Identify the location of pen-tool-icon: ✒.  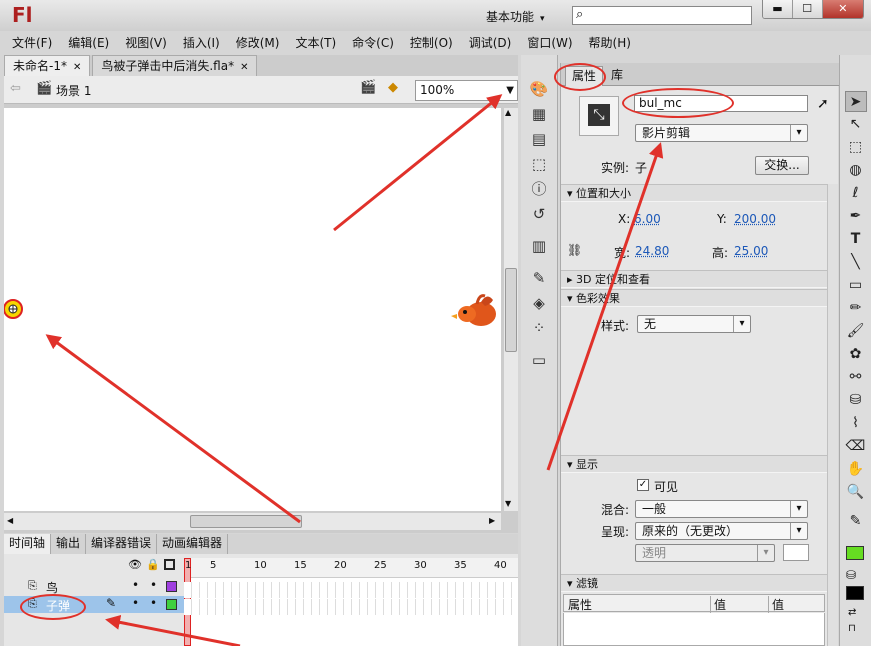
(856, 216).